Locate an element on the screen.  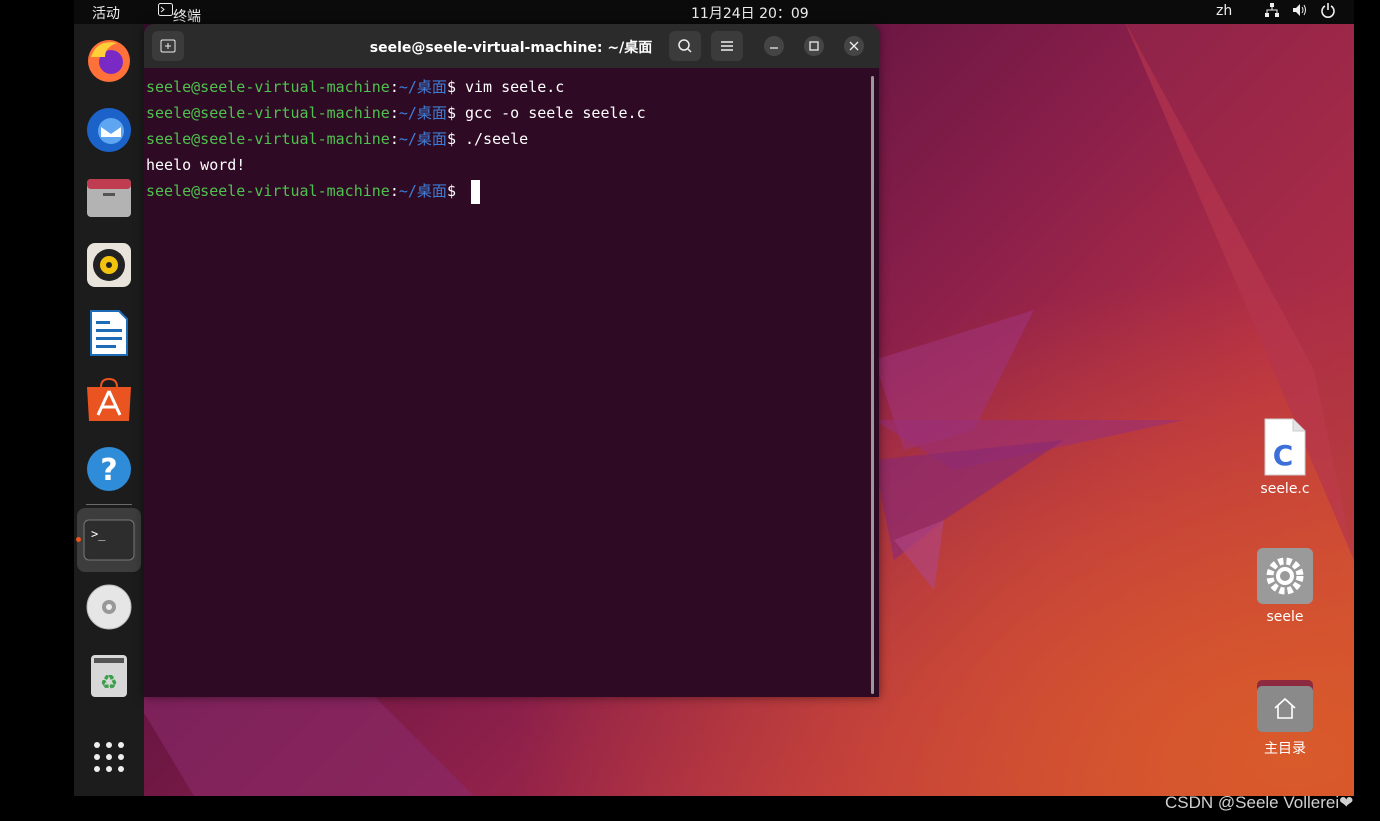
desktop-icon-seele-c: C seele.c is located at coordinates (1285, 457).